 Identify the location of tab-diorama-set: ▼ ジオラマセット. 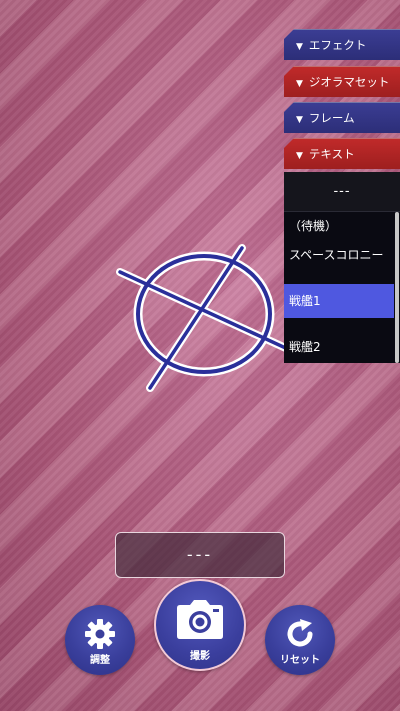
(342, 81).